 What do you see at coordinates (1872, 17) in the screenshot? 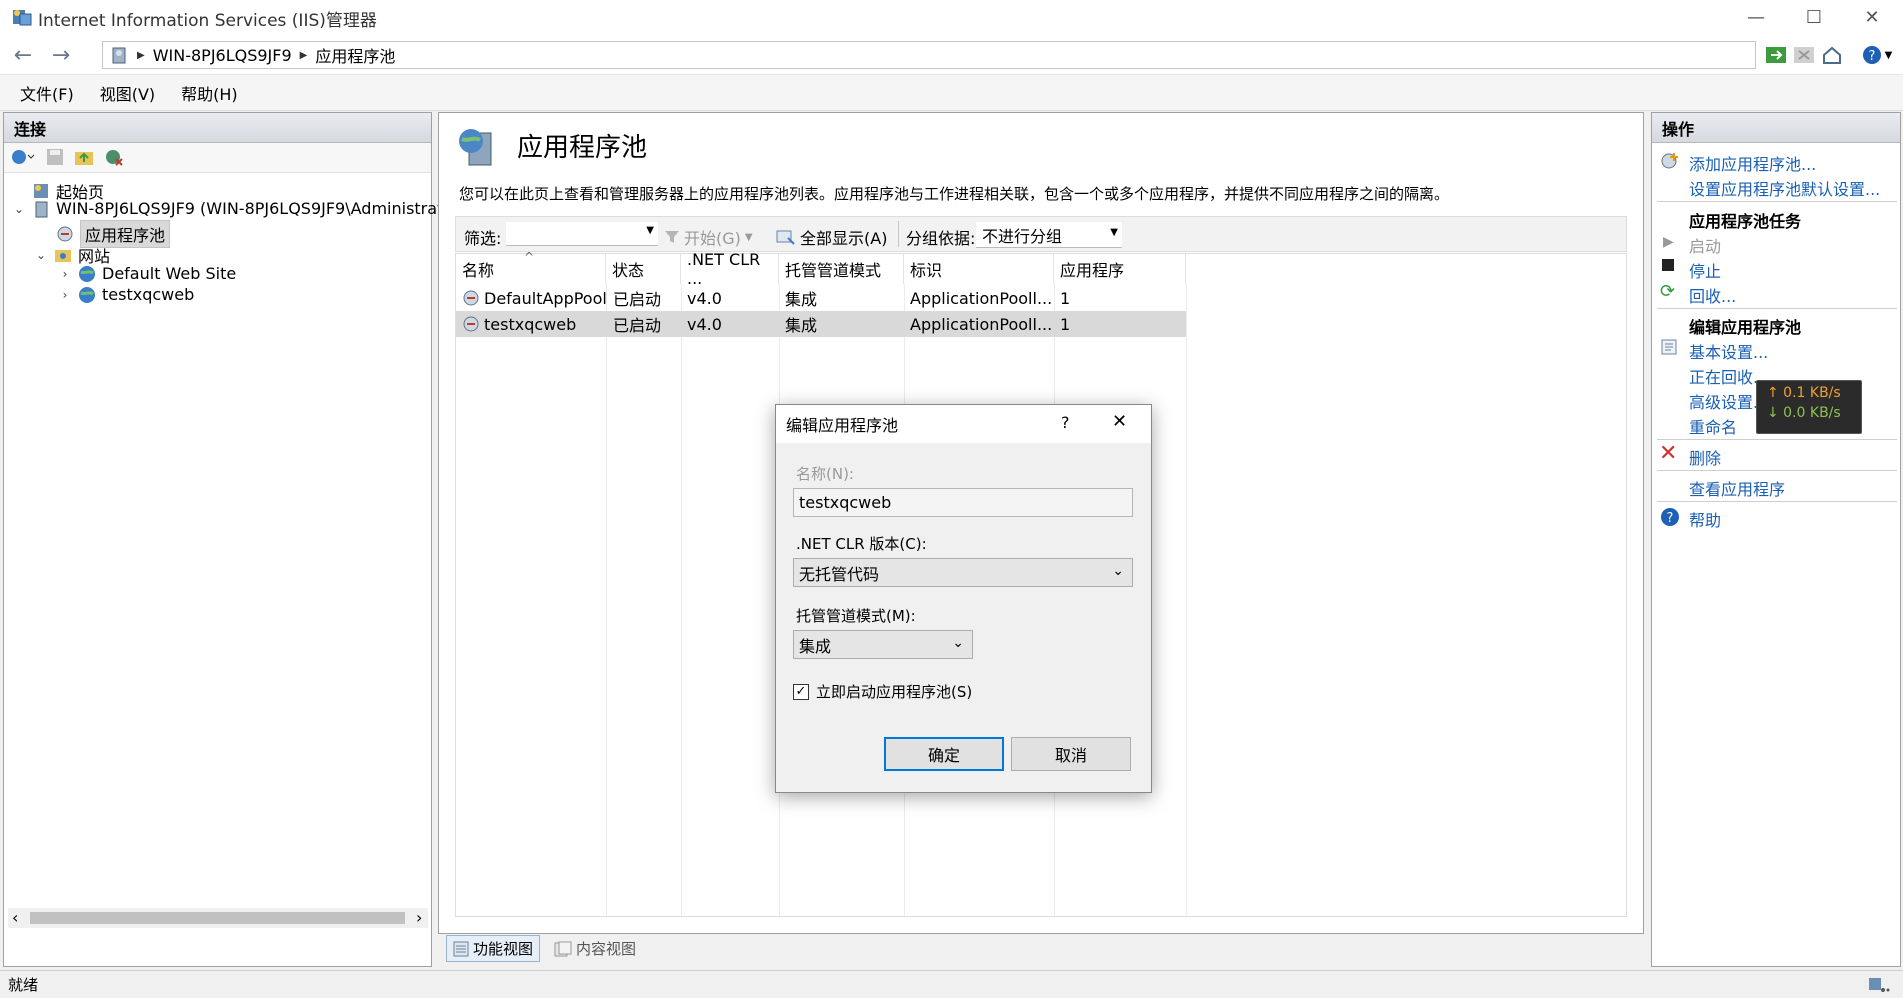
I see `close-button: ✕` at bounding box center [1872, 17].